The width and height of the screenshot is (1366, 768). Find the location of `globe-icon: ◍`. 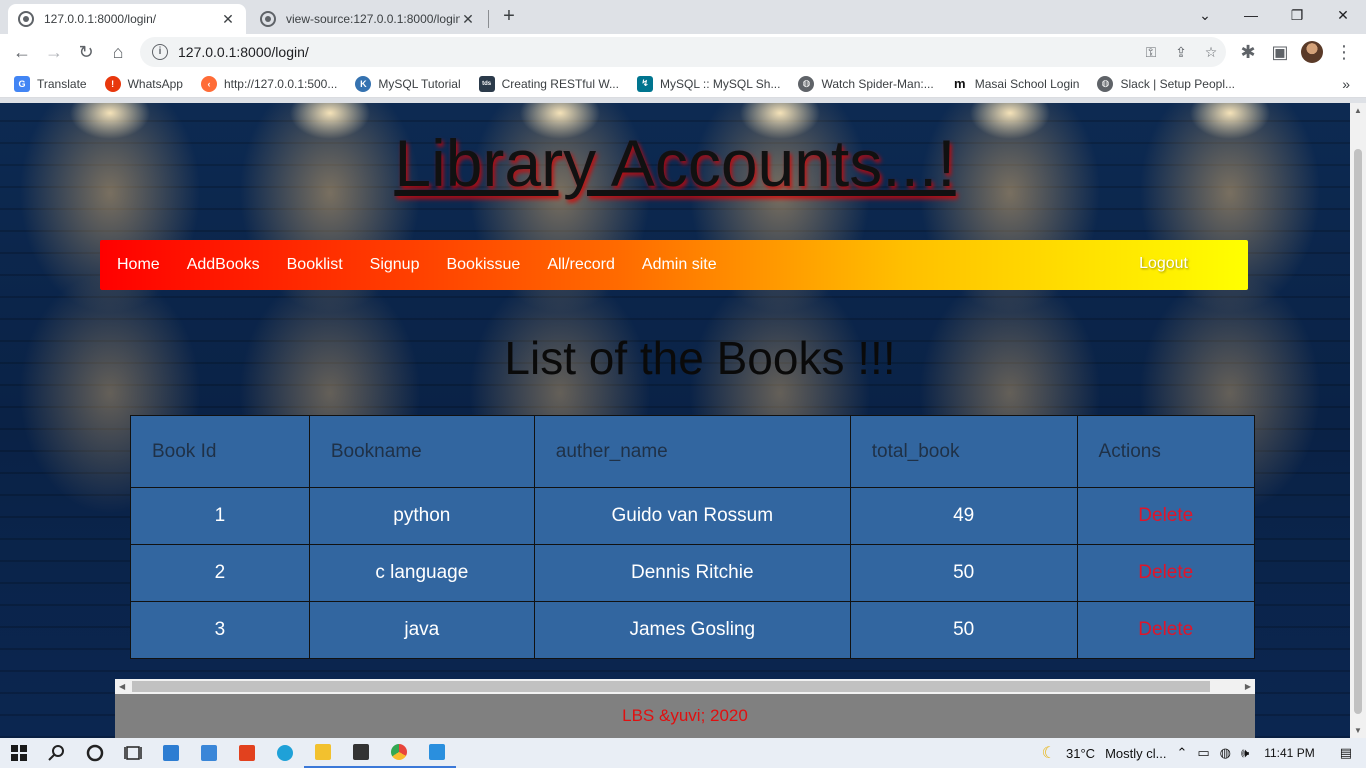

globe-icon: ◍ is located at coordinates (1105, 83).